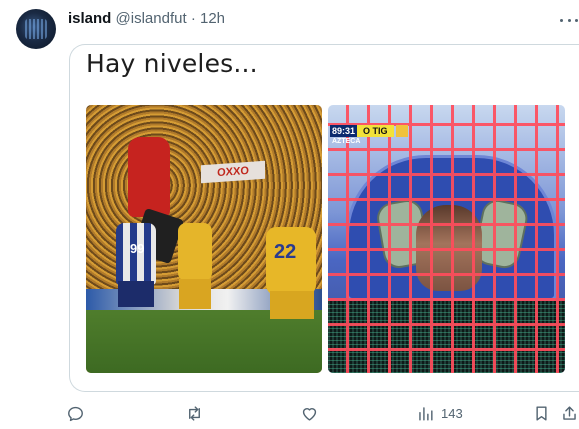 The image size is (579, 429). What do you see at coordinates (452, 413) in the screenshot?
I see `views-count: 143` at bounding box center [452, 413].